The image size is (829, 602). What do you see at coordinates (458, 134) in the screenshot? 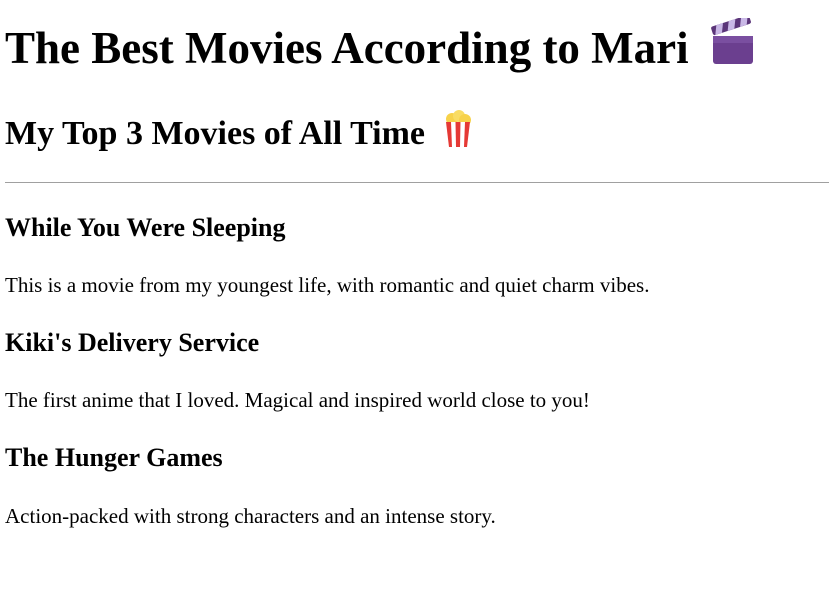
I see `popcorn-icon` at bounding box center [458, 134].